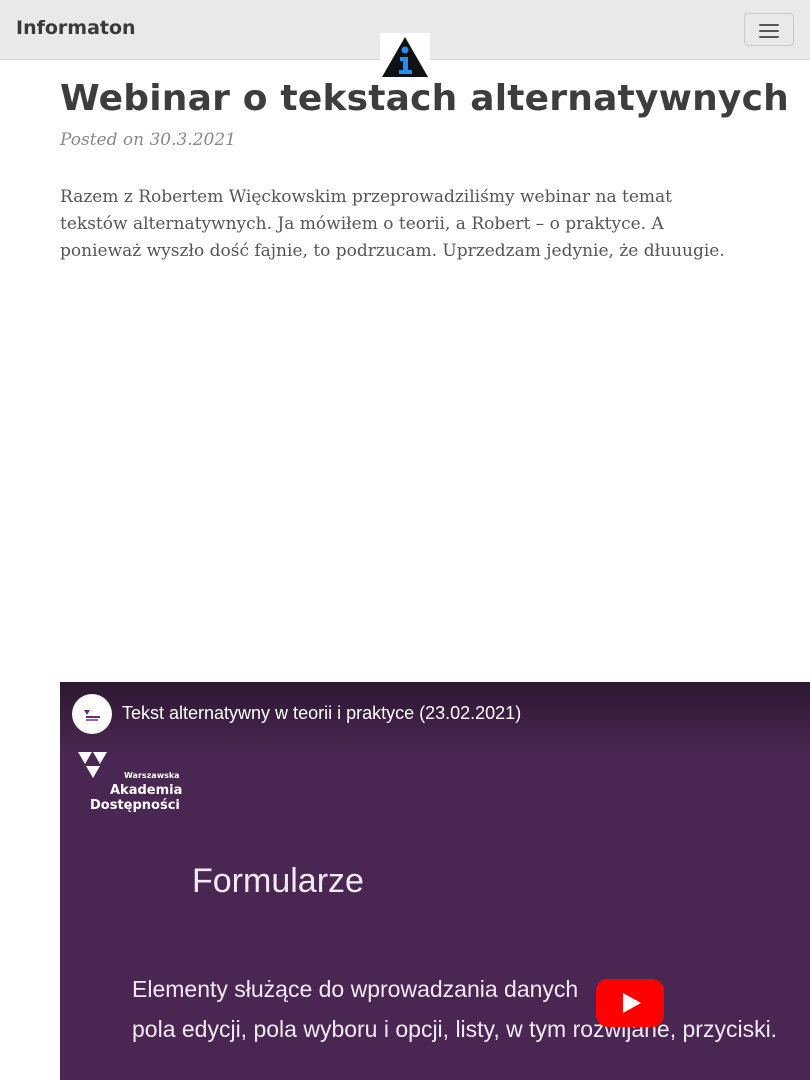 The width and height of the screenshot is (810, 1080). I want to click on menu-toggle-button, so click(769, 29).